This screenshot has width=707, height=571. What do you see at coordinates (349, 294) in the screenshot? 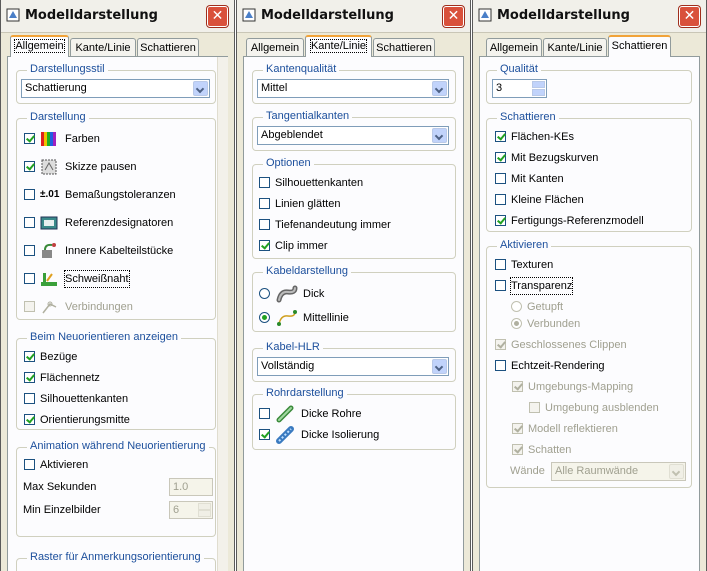
I see `radio-row-dick: Dick` at bounding box center [349, 294].